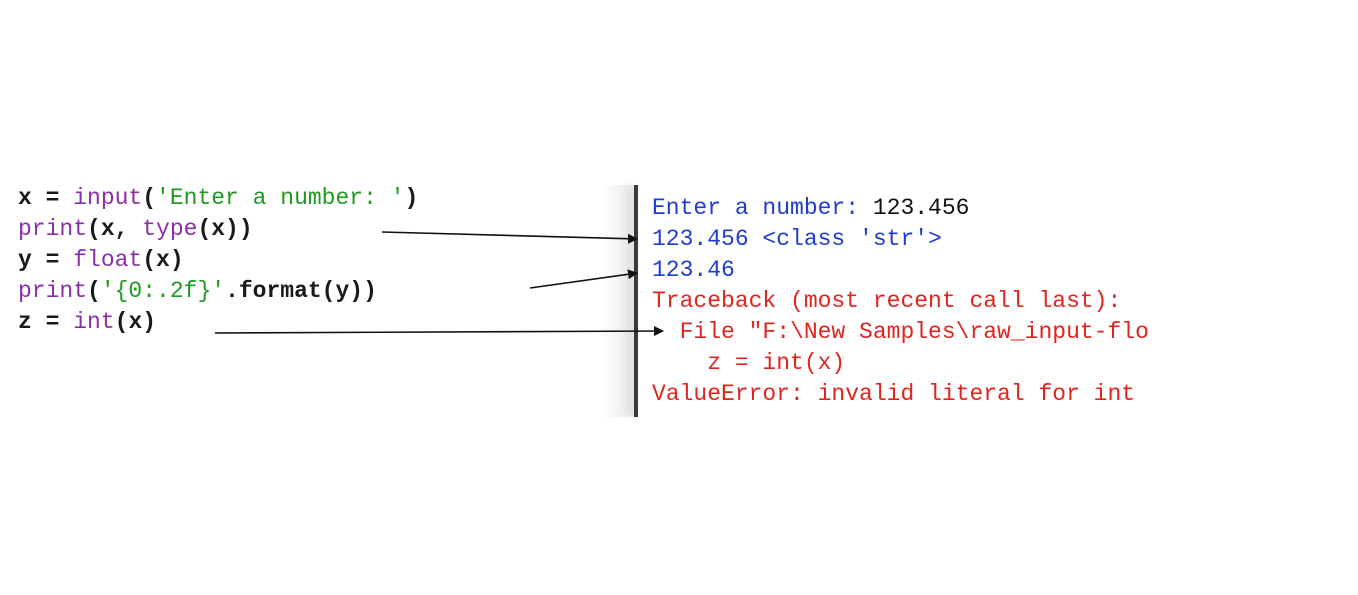 Image resolution: width=1358 pixels, height=595 pixels. I want to click on code-line-2: print(x, type(x)), so click(135, 229).